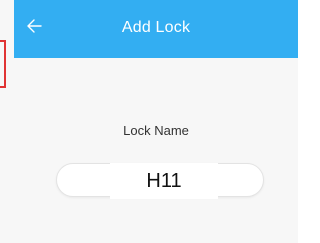 This screenshot has height=243, width=320. I want to click on lock-name-value: H11, so click(164, 181).